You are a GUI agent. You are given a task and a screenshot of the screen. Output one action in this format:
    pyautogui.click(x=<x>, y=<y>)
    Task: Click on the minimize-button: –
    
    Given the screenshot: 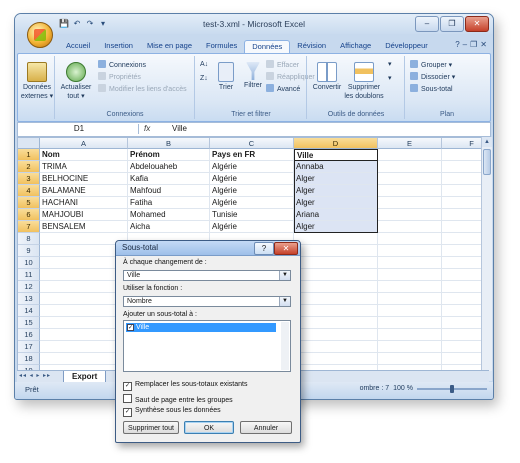 What is the action you would take?
    pyautogui.click(x=427, y=24)
    